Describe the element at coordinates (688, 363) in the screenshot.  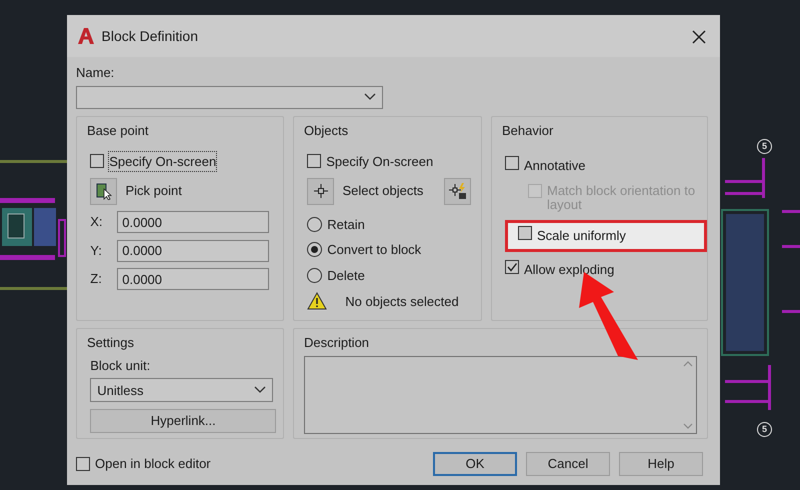
I see `scroll-up-icon` at that location.